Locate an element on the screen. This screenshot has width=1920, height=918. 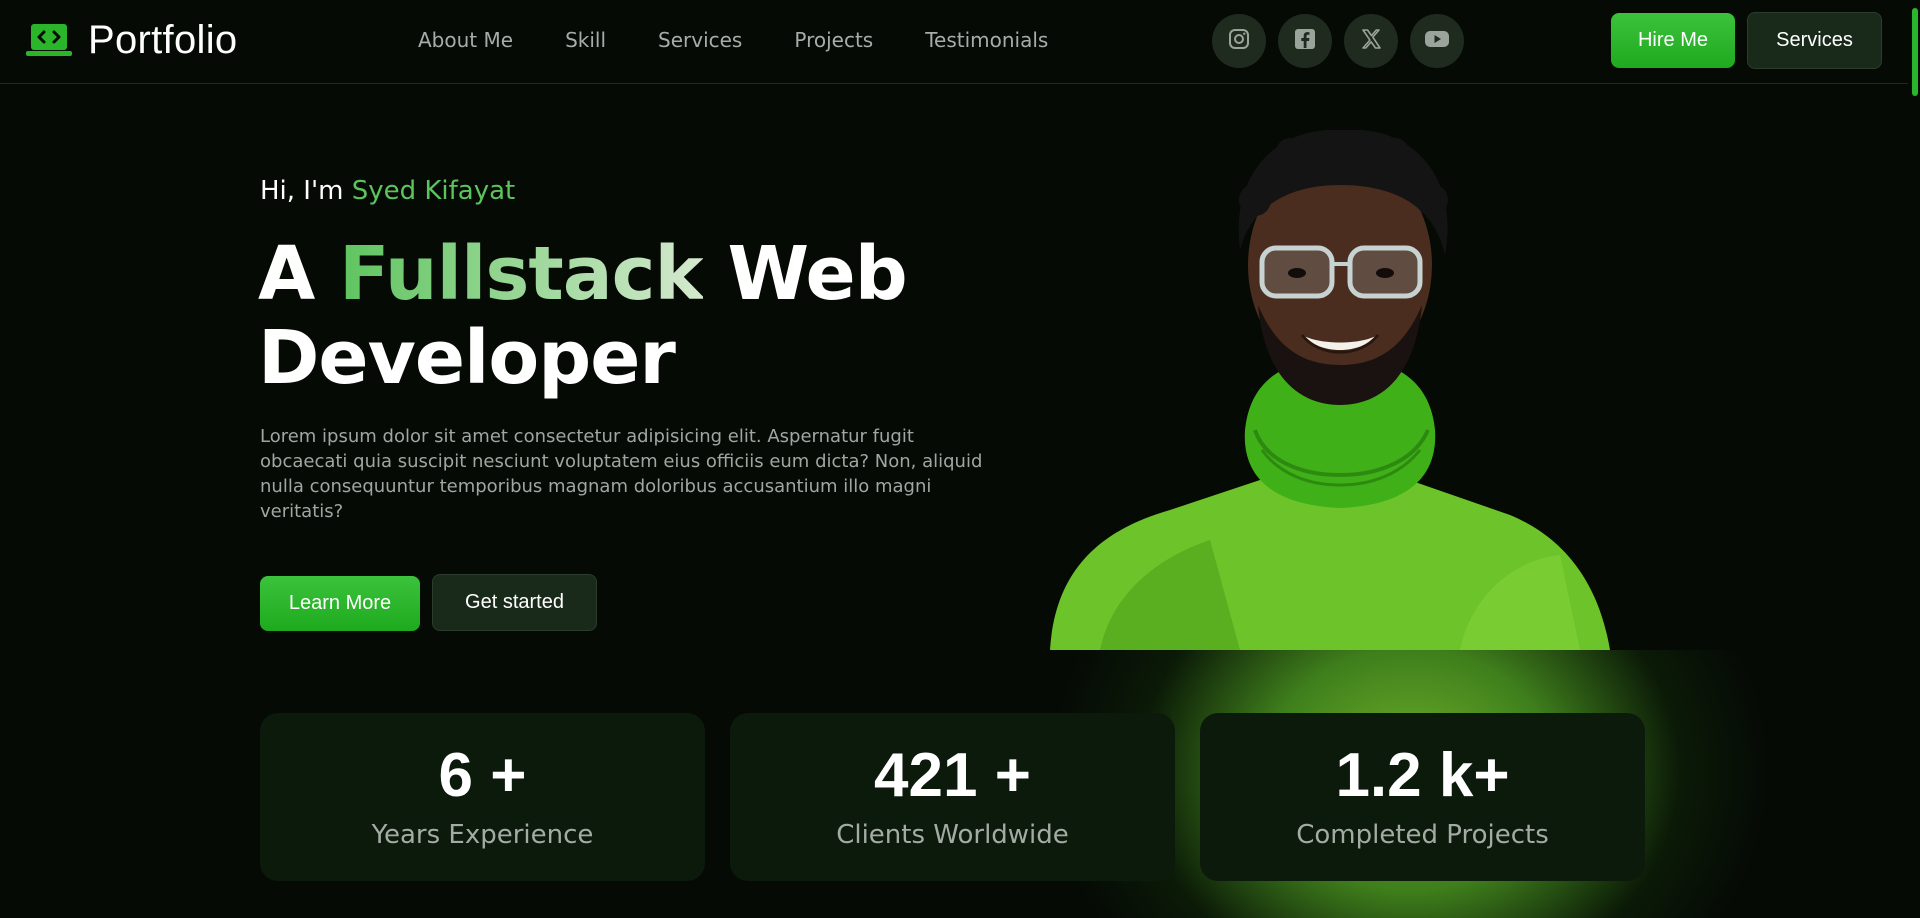
stat-value: 421 + is located at coordinates (952, 775).